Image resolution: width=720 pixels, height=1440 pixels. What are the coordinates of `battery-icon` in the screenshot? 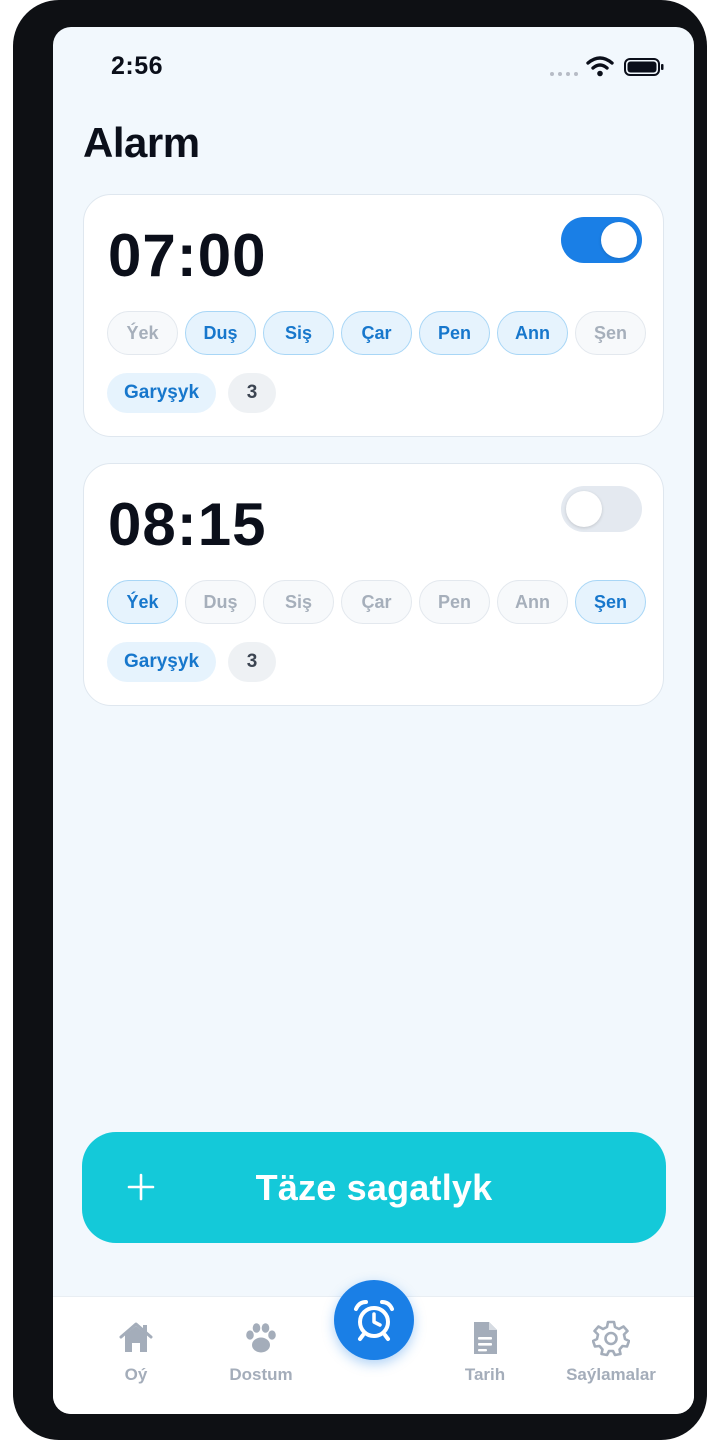 It's located at (644, 67).